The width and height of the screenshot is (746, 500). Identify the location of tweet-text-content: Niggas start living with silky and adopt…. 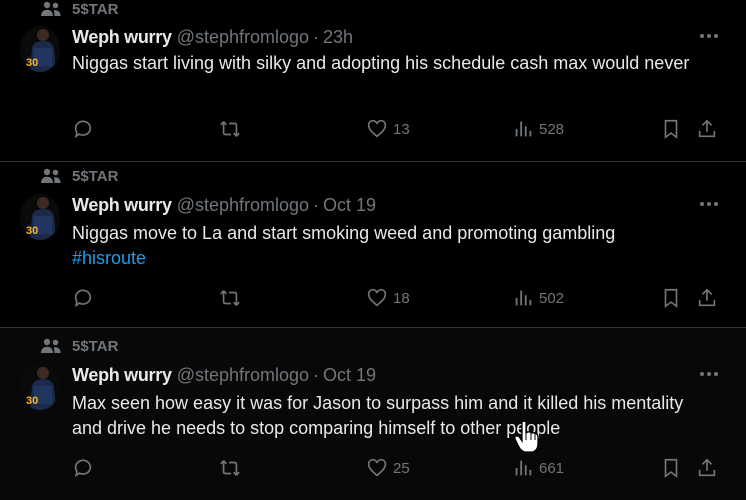
(381, 63).